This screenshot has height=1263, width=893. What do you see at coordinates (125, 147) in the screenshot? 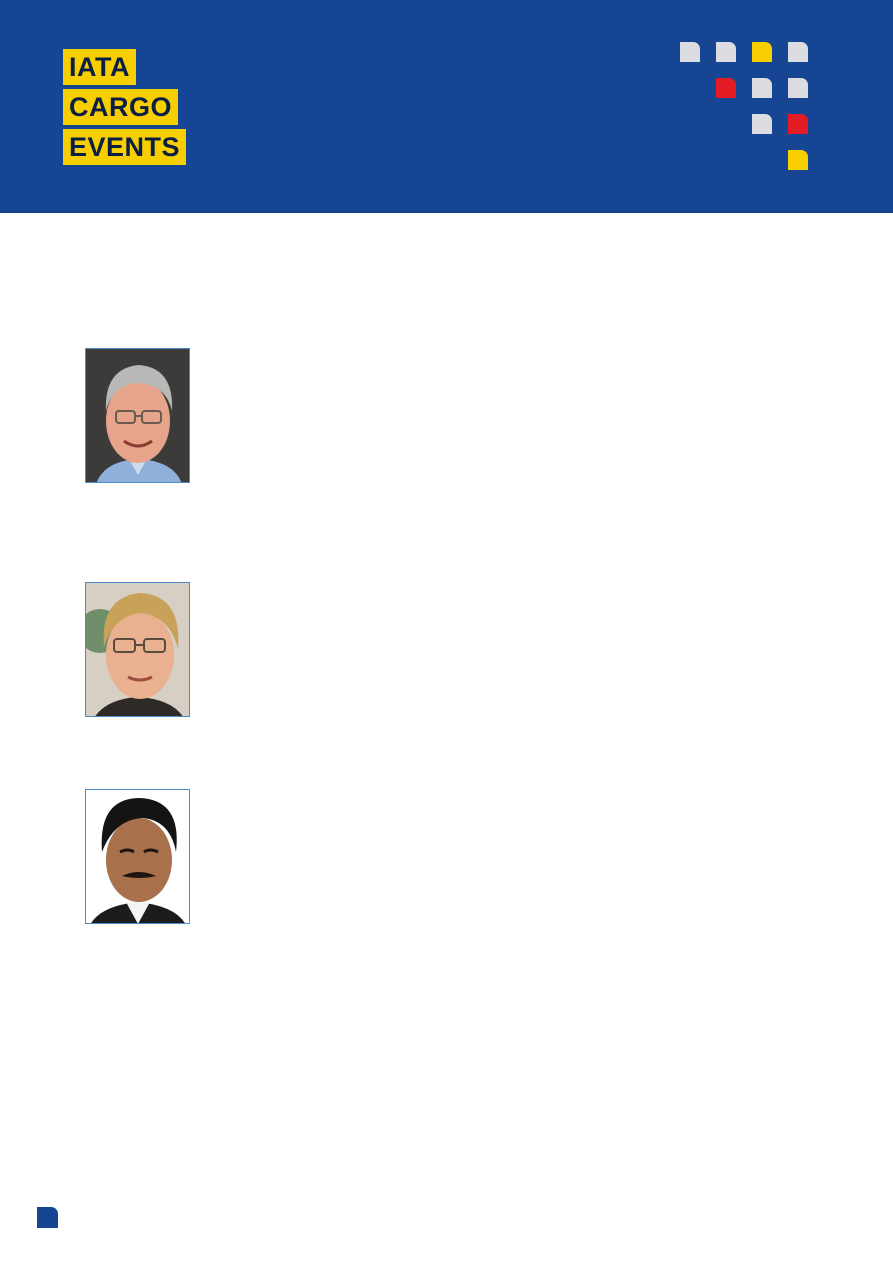
I see `logo-line-events: EVENTS` at bounding box center [125, 147].